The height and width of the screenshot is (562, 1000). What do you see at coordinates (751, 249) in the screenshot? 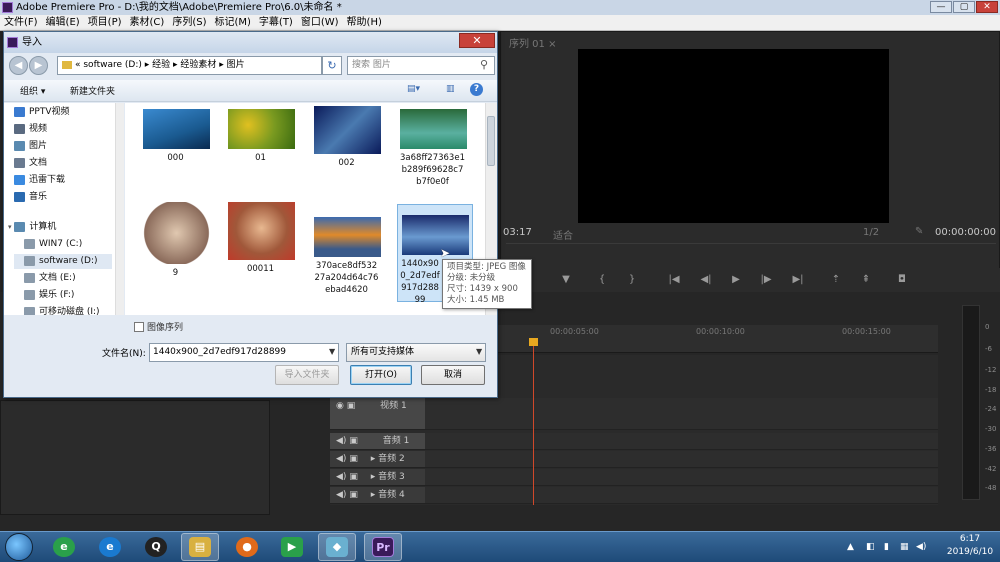
I see `monitor-scrubber` at bounding box center [751, 249].